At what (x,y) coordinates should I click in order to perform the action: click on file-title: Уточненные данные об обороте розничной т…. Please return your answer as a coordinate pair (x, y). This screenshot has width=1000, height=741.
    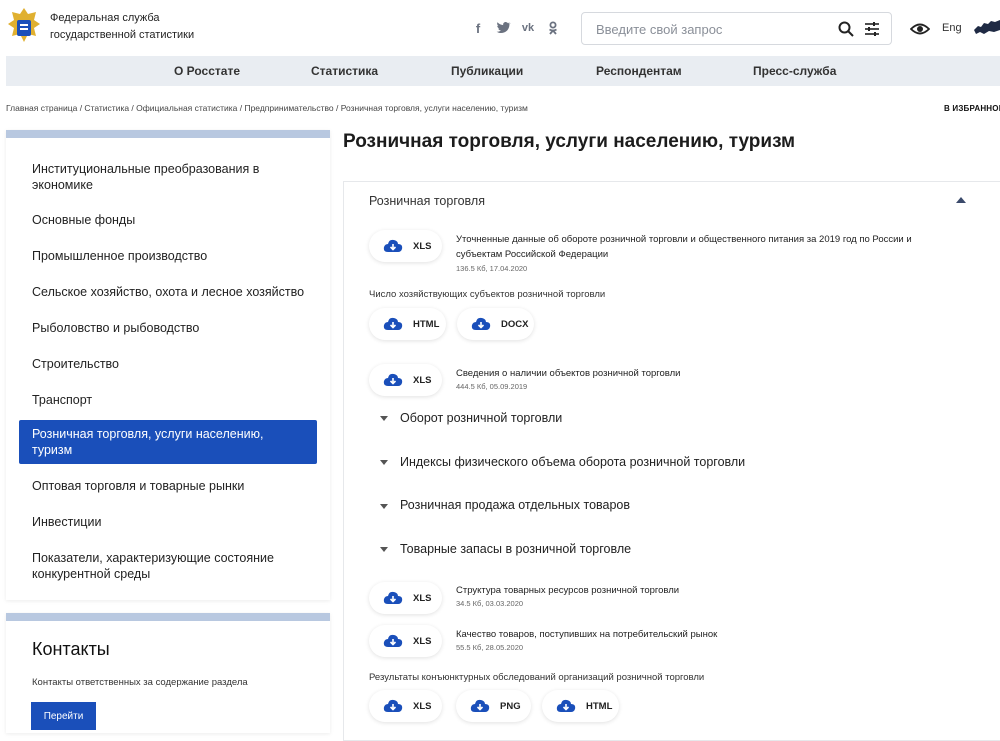
    Looking at the image, I should click on (706, 247).